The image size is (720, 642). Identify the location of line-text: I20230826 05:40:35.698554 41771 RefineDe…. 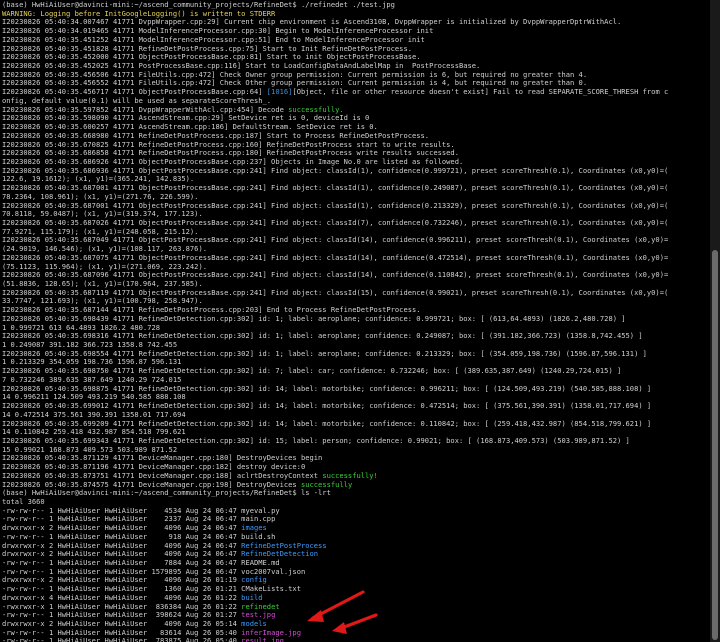
(324, 353).